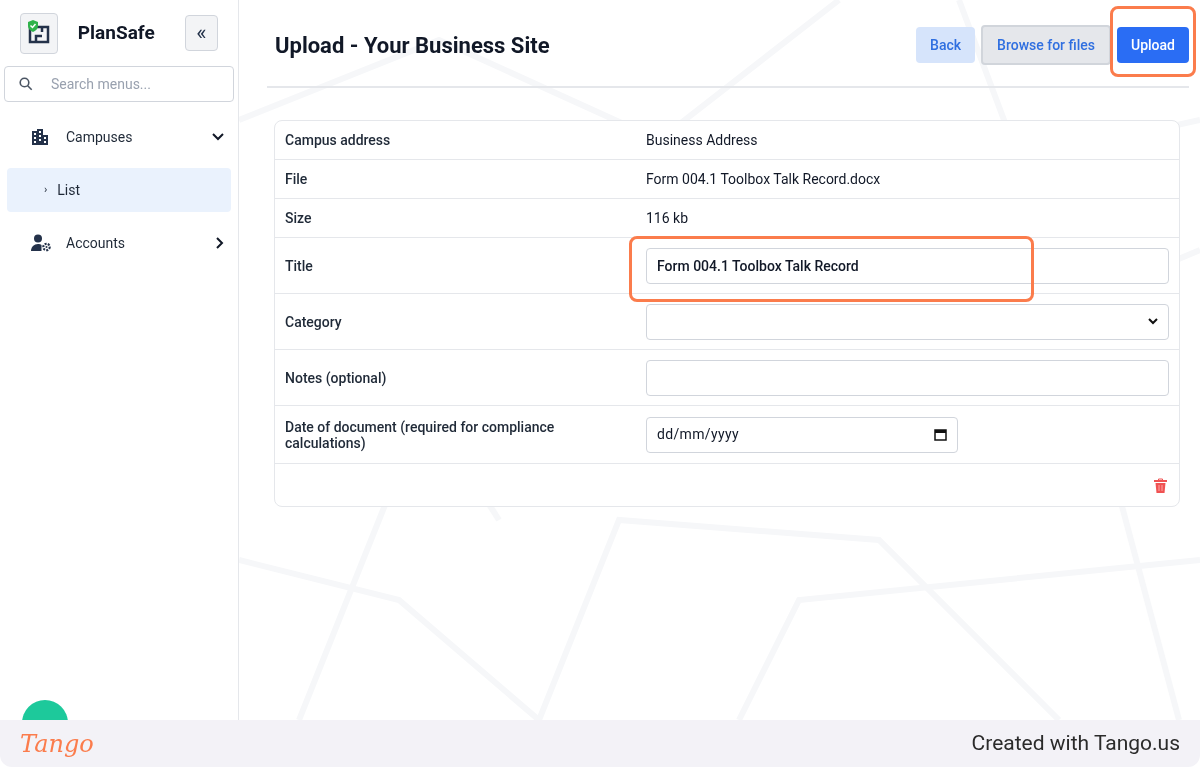 The width and height of the screenshot is (1200, 767). What do you see at coordinates (412, 45) in the screenshot?
I see `page-title: Upload - Your Business Site` at bounding box center [412, 45].